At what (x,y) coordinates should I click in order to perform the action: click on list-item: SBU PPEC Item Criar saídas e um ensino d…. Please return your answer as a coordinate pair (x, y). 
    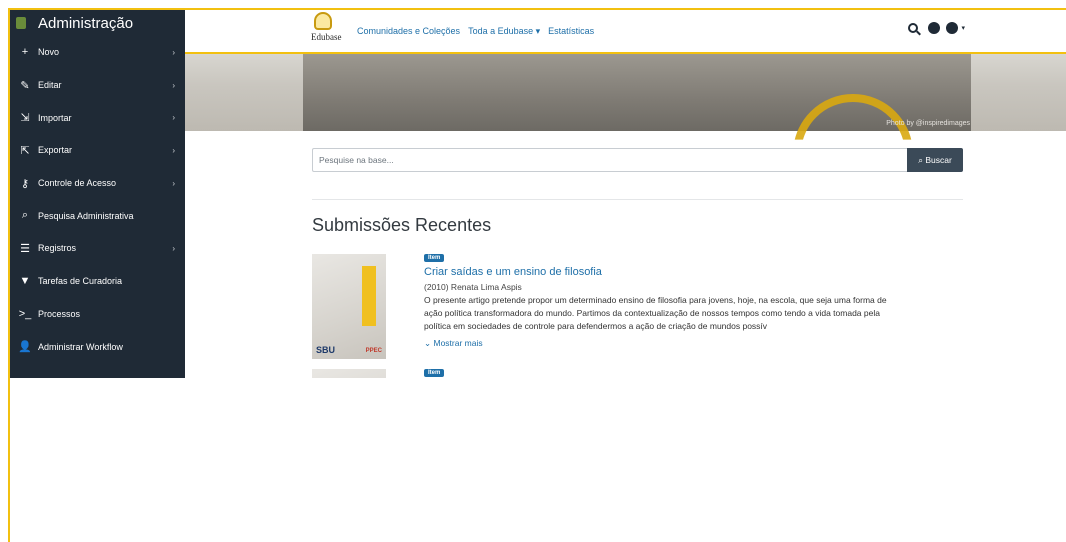
    Looking at the image, I should click on (637, 307).